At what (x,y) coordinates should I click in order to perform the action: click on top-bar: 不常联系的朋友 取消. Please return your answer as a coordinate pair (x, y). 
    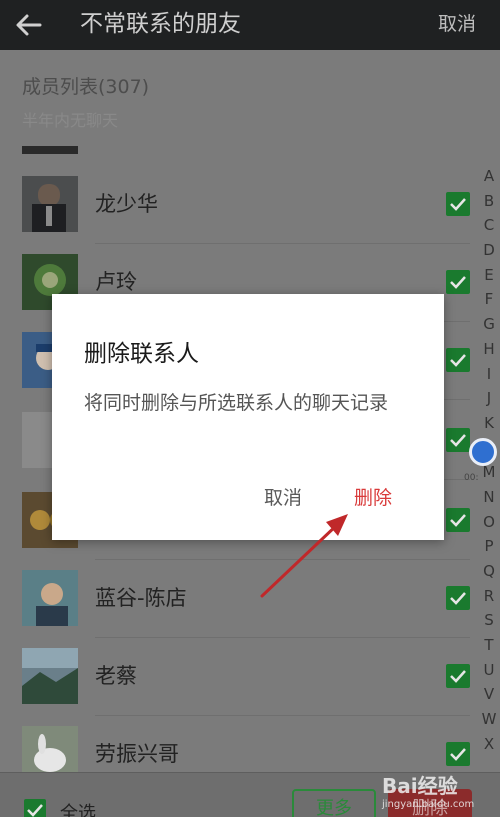
    Looking at the image, I should click on (250, 25).